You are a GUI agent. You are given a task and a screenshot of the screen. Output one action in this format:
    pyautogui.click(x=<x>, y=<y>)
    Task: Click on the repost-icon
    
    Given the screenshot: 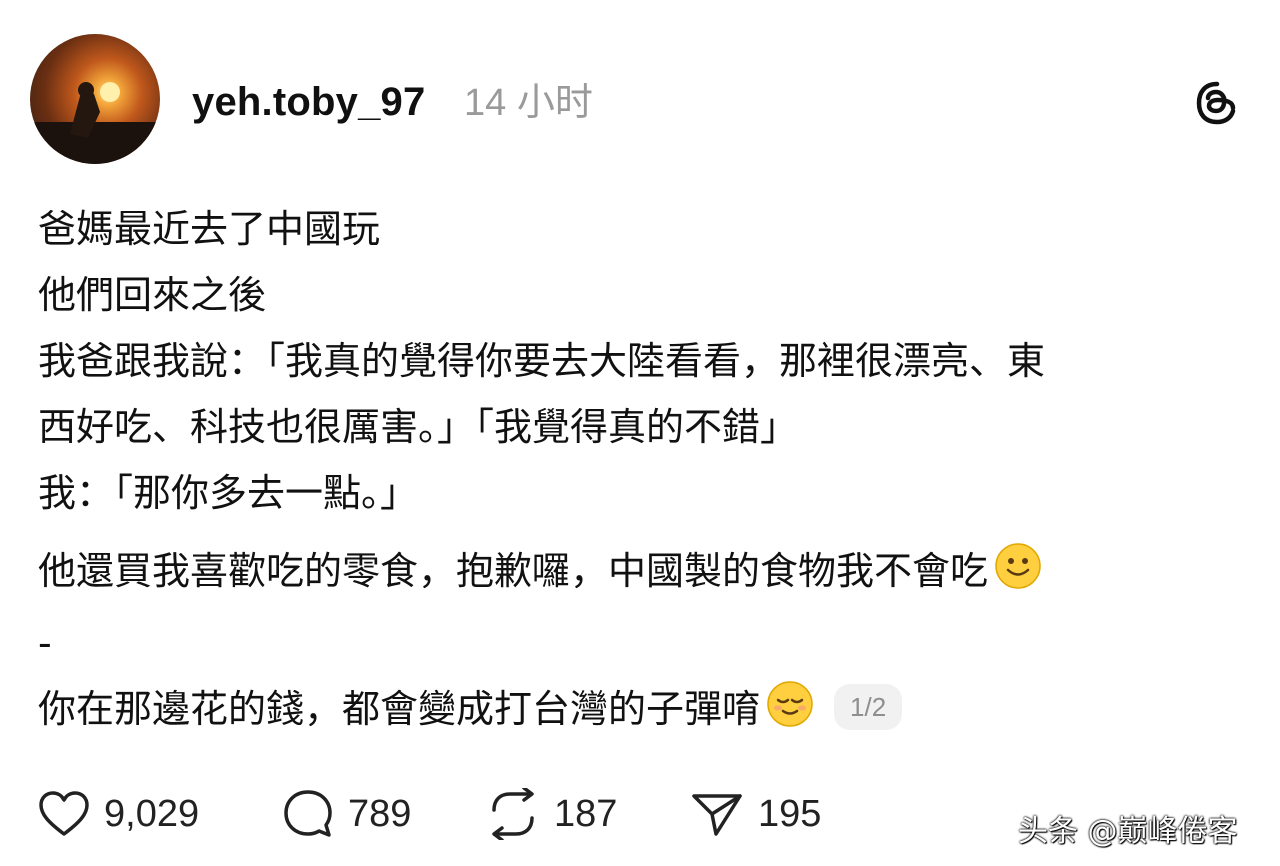 What is the action you would take?
    pyautogui.click(x=513, y=814)
    